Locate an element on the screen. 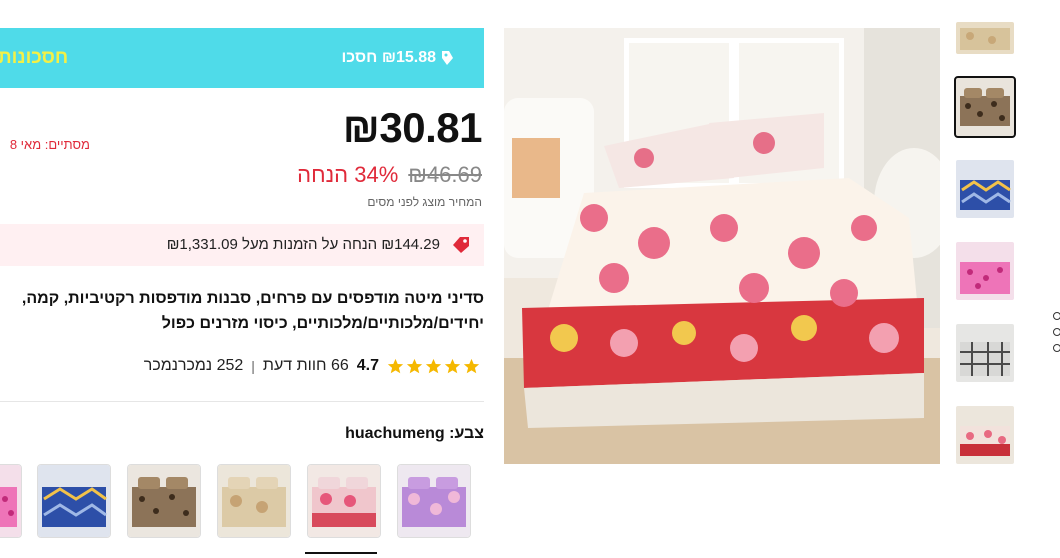 This screenshot has width=1060, height=558. price-discount-row: ₪46.69 34% הנחה is located at coordinates (389, 175).